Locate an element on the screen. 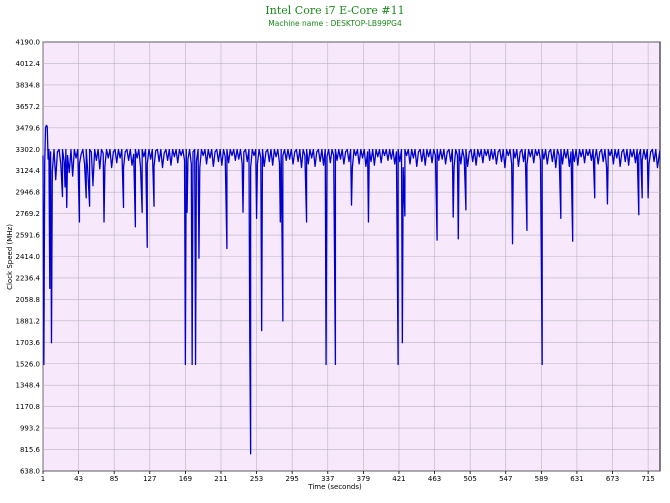  x-axis-label: Time (seconds) is located at coordinates (334, 487).